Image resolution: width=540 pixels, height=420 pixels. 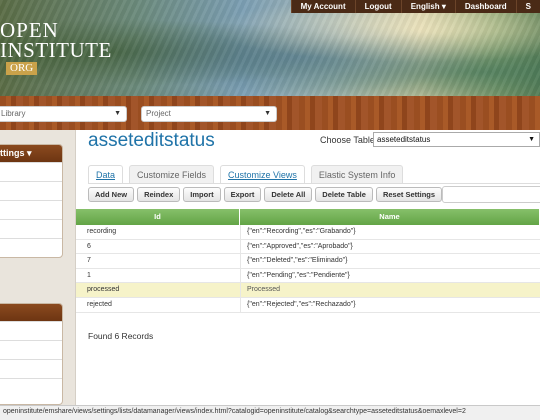 What do you see at coordinates (89, 275) in the screenshot?
I see `cell-id: 1` at bounding box center [89, 275].